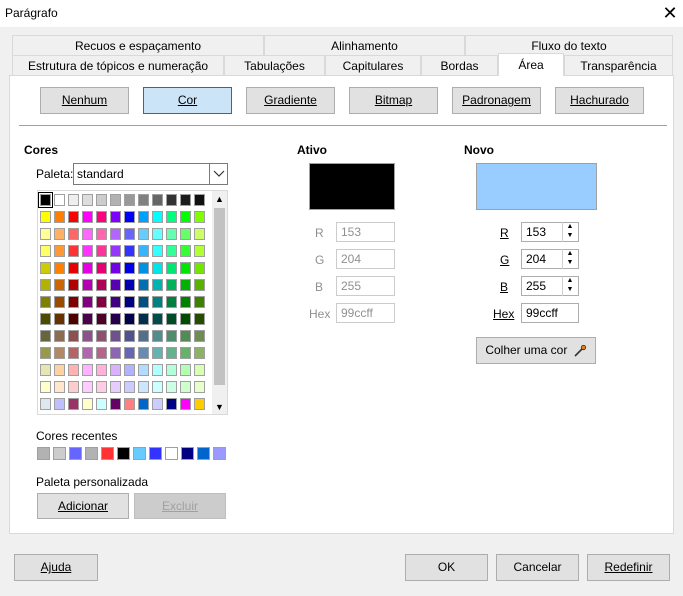  Describe the element at coordinates (219, 199) in the screenshot. I see `scroll-up-icon: ▲` at that location.